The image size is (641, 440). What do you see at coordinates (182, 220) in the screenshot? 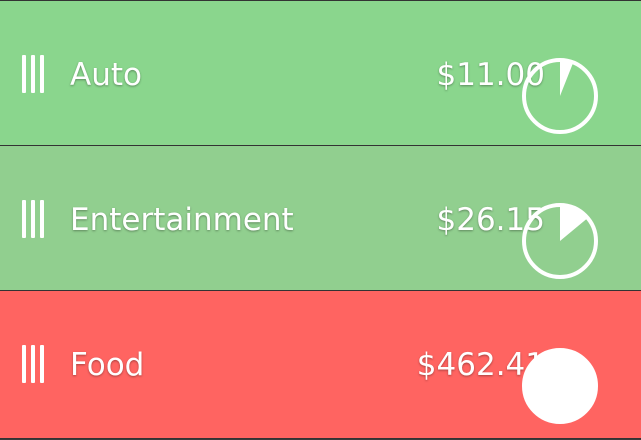
I see `category-label: Entertainment` at bounding box center [182, 220].